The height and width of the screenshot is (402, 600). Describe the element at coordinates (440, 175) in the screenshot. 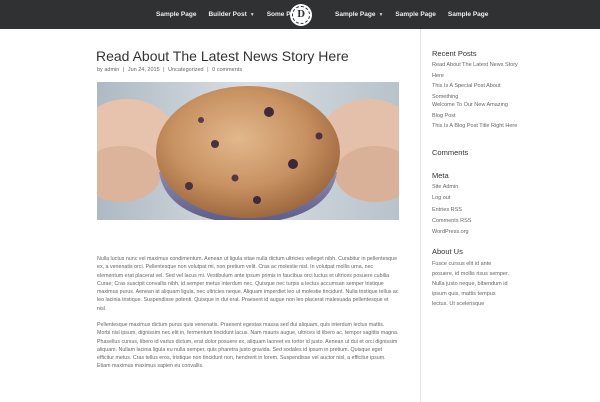

I see `meta-title: Meta` at that location.